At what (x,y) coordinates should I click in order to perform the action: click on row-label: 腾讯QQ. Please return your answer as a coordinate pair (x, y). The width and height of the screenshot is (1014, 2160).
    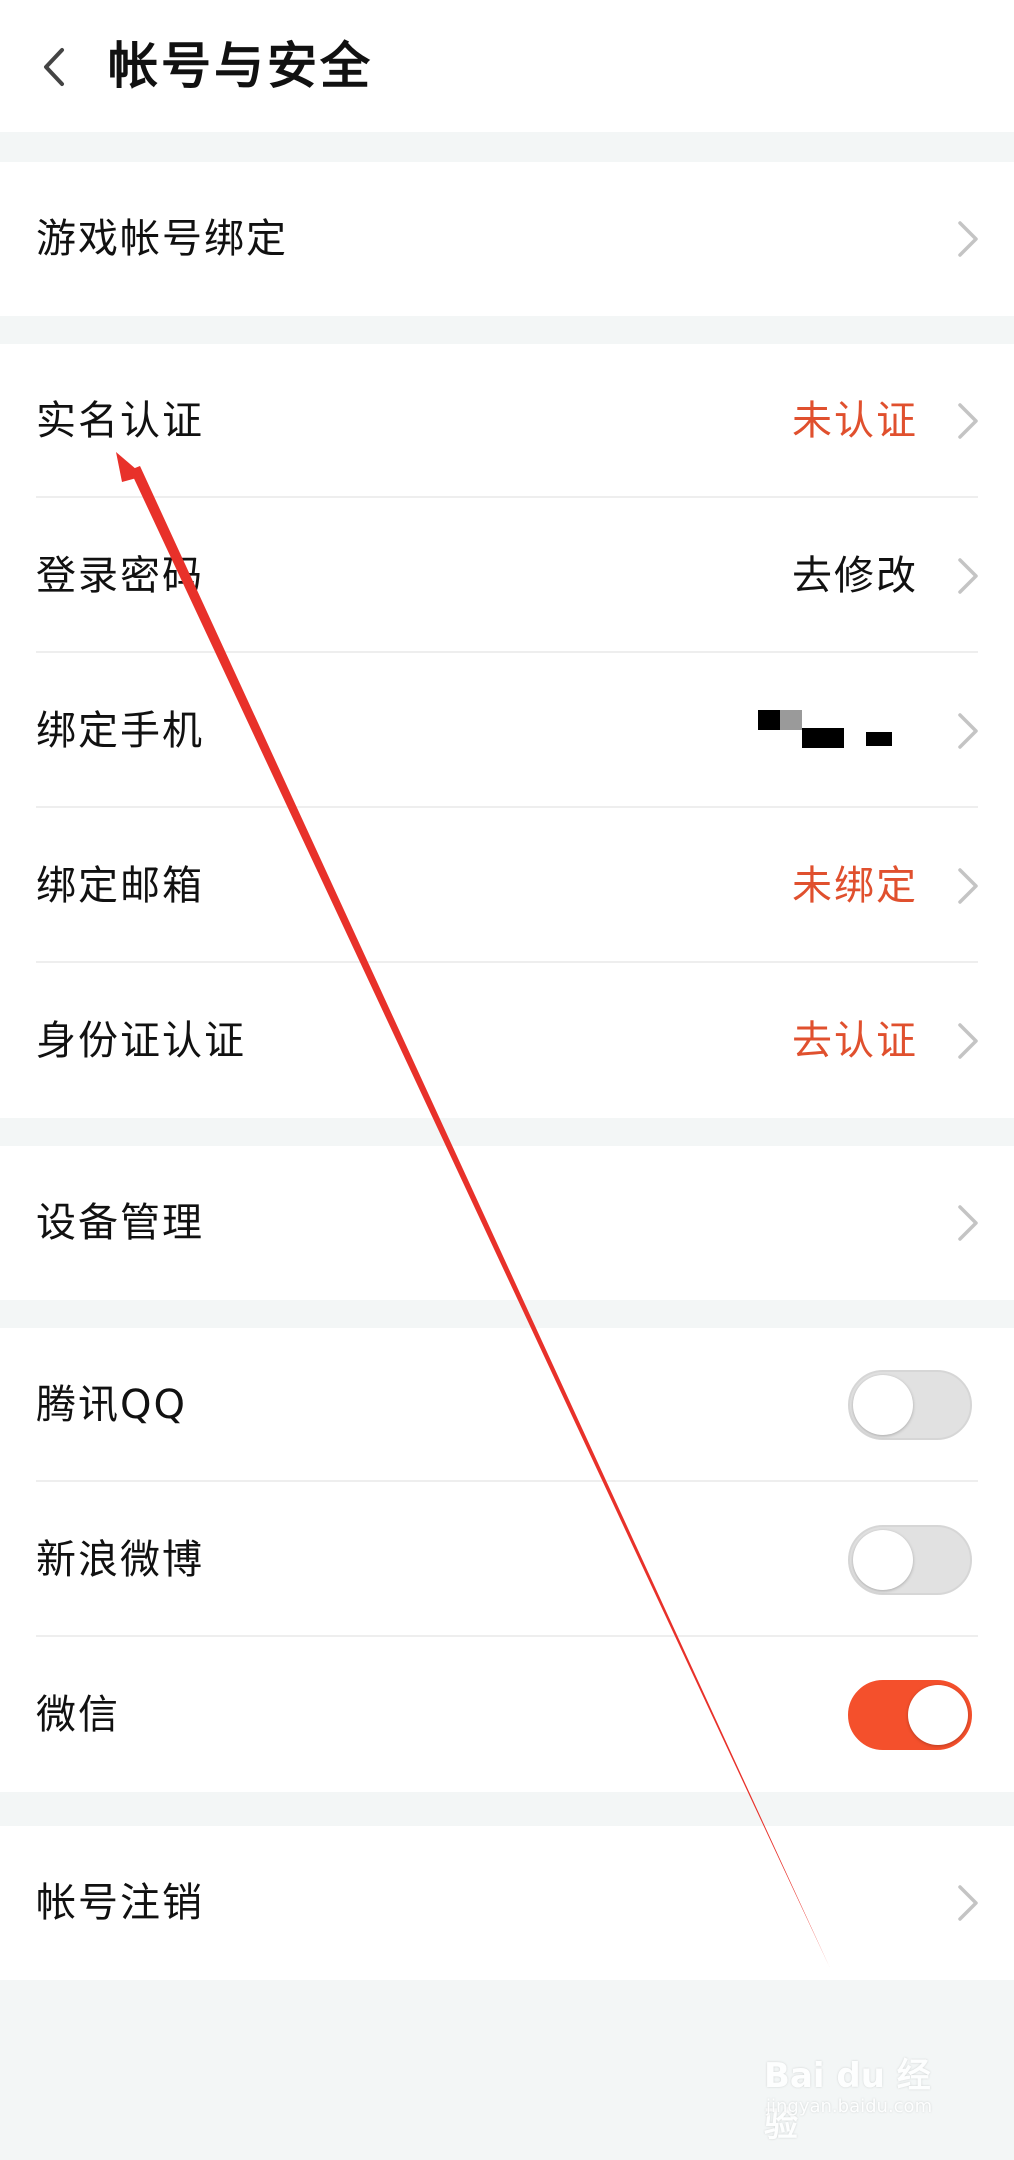
    Looking at the image, I should click on (111, 1405).